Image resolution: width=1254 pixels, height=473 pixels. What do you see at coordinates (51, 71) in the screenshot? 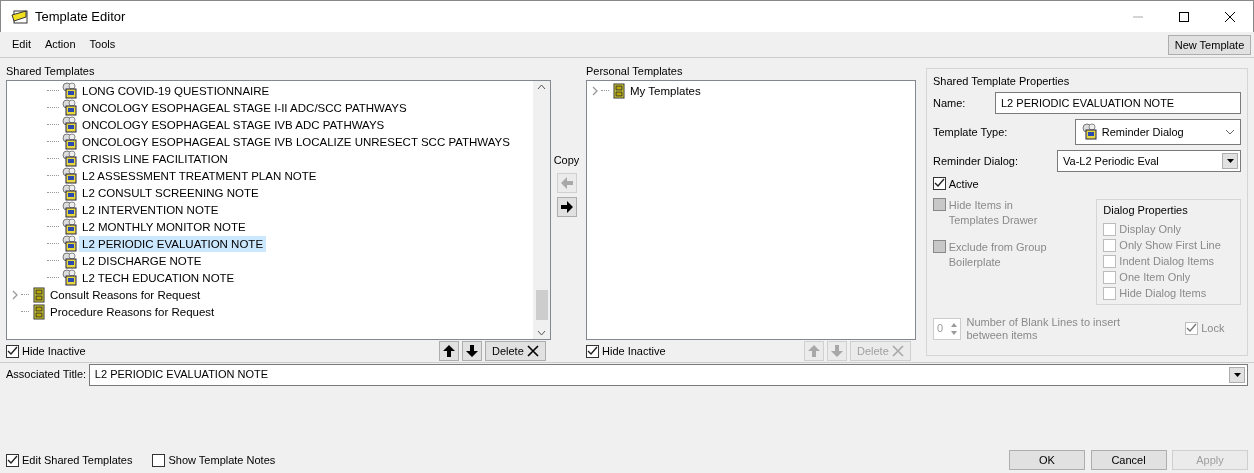
I see `panel-label: Shared Templates` at bounding box center [51, 71].